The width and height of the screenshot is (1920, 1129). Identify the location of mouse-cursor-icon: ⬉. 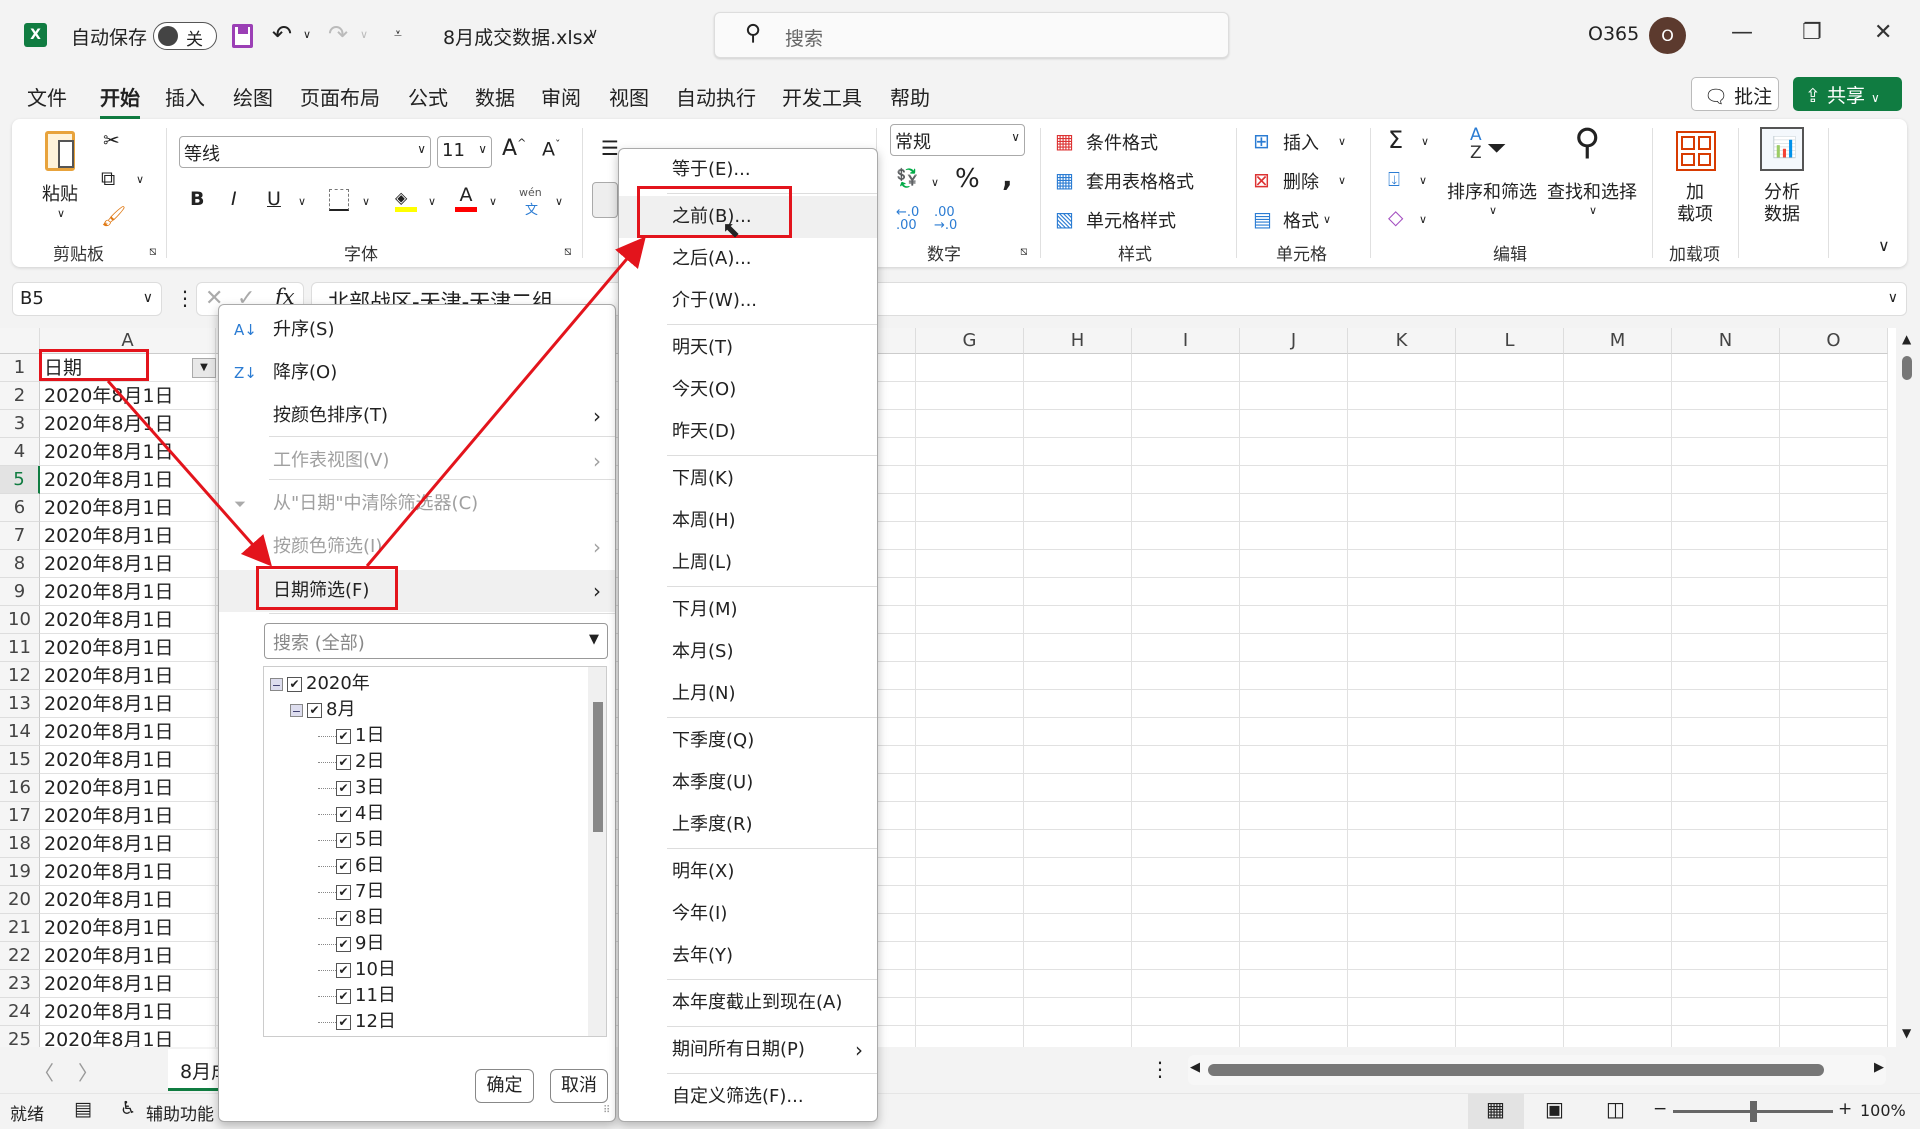
(731, 230).